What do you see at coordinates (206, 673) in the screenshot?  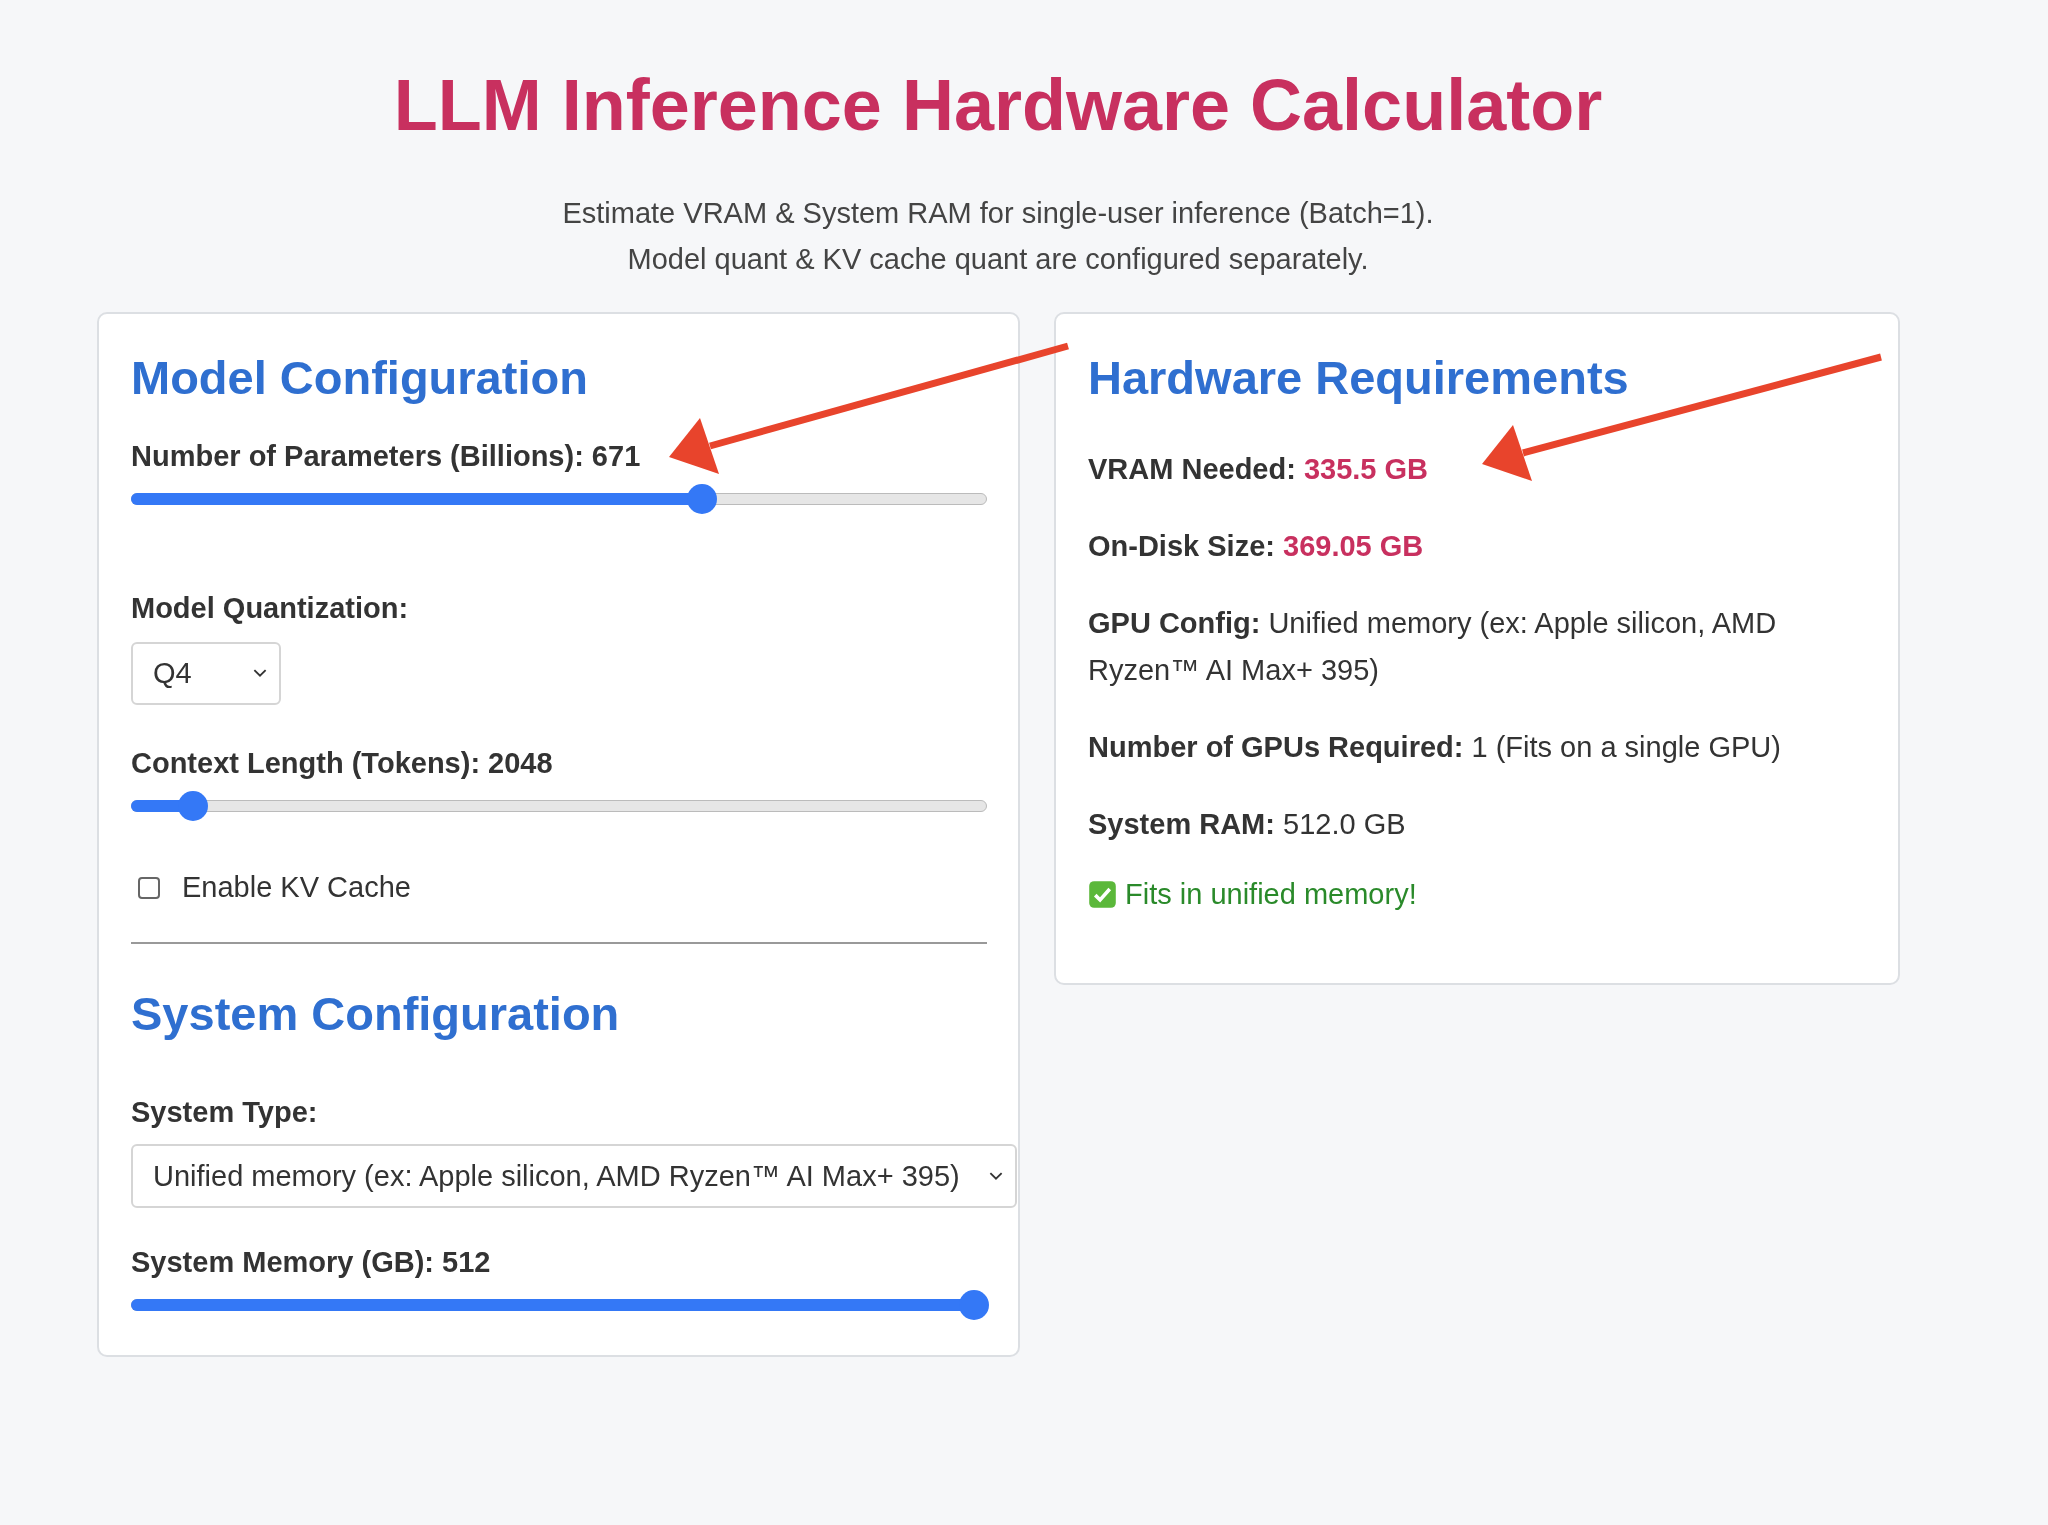 I see `quantization-dropdown: Q4` at bounding box center [206, 673].